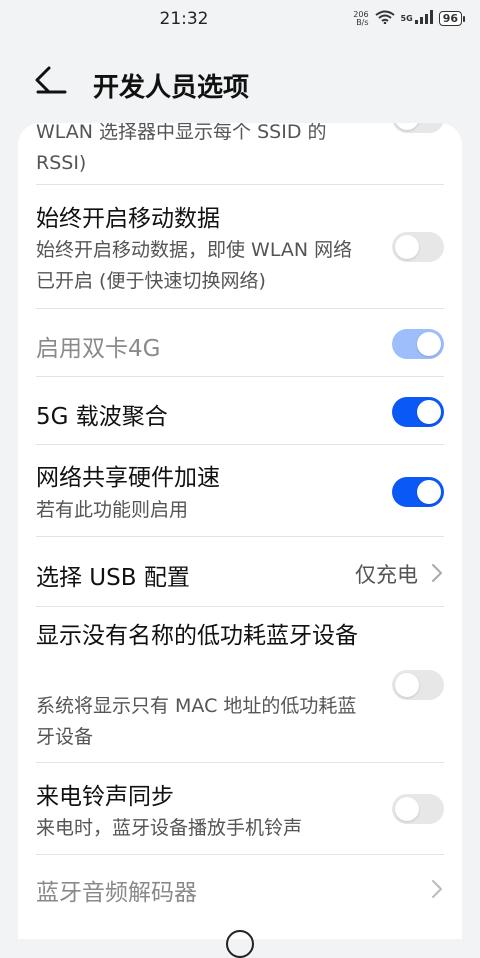 The height and width of the screenshot is (958, 480). Describe the element at coordinates (105, 797) in the screenshot. I see `setting-title: 来电铃声同步` at that location.